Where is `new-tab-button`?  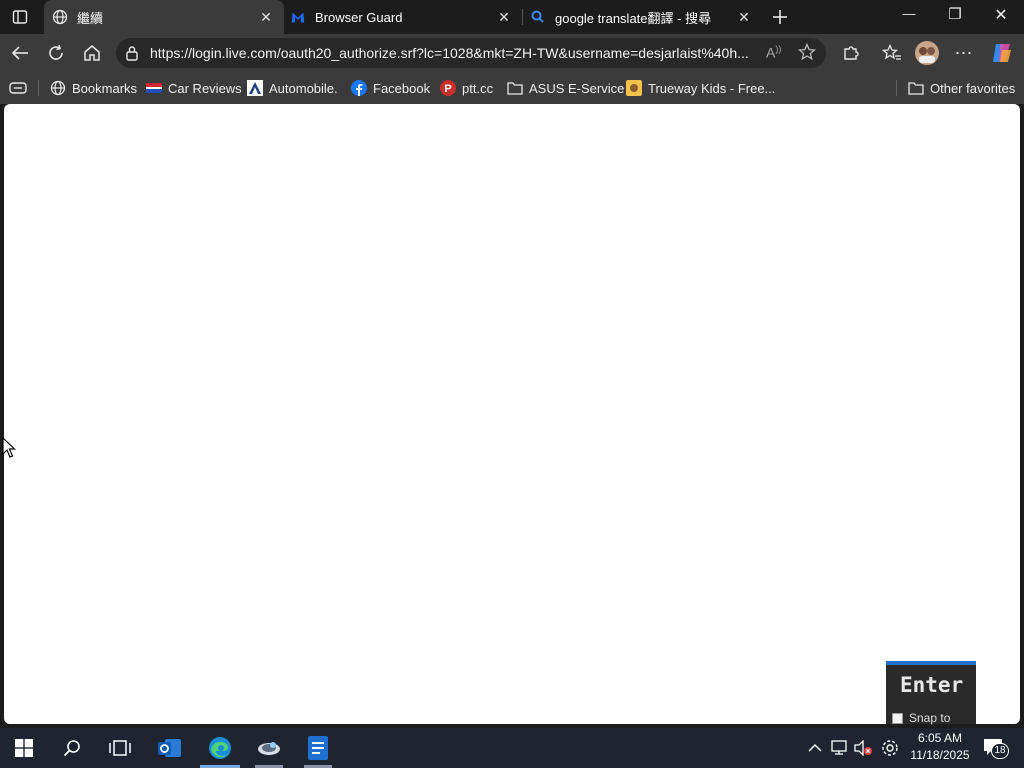
new-tab-button is located at coordinates (780, 17).